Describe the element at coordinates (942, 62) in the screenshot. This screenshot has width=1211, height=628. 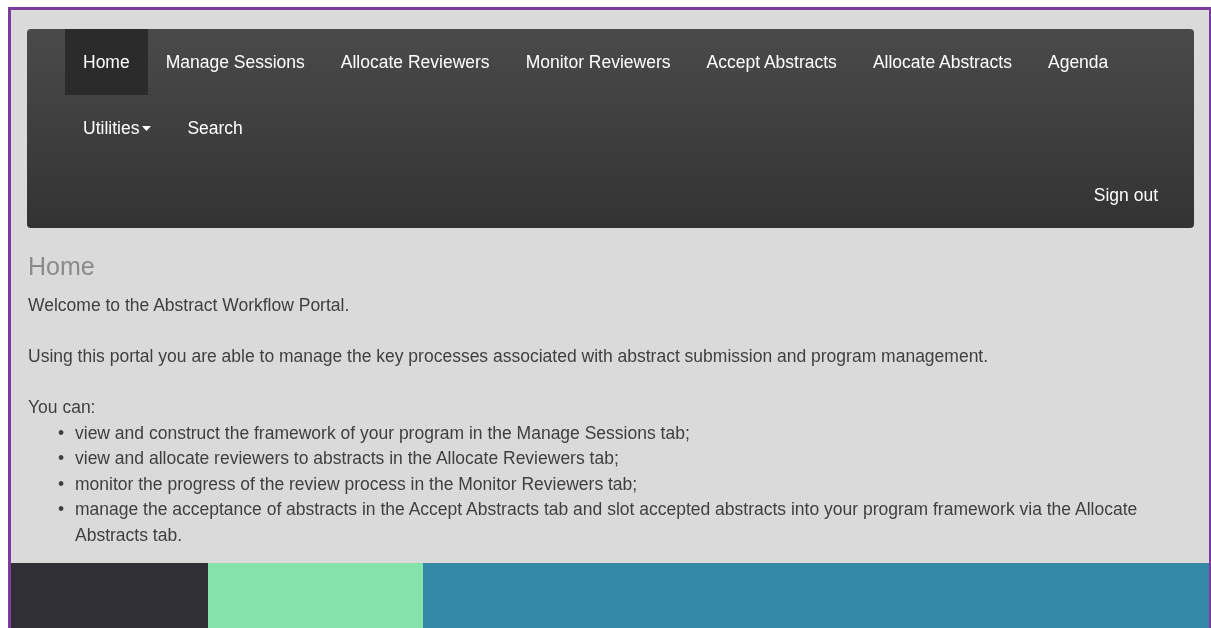
I see `nav-link: Allocate Abstracts` at that location.